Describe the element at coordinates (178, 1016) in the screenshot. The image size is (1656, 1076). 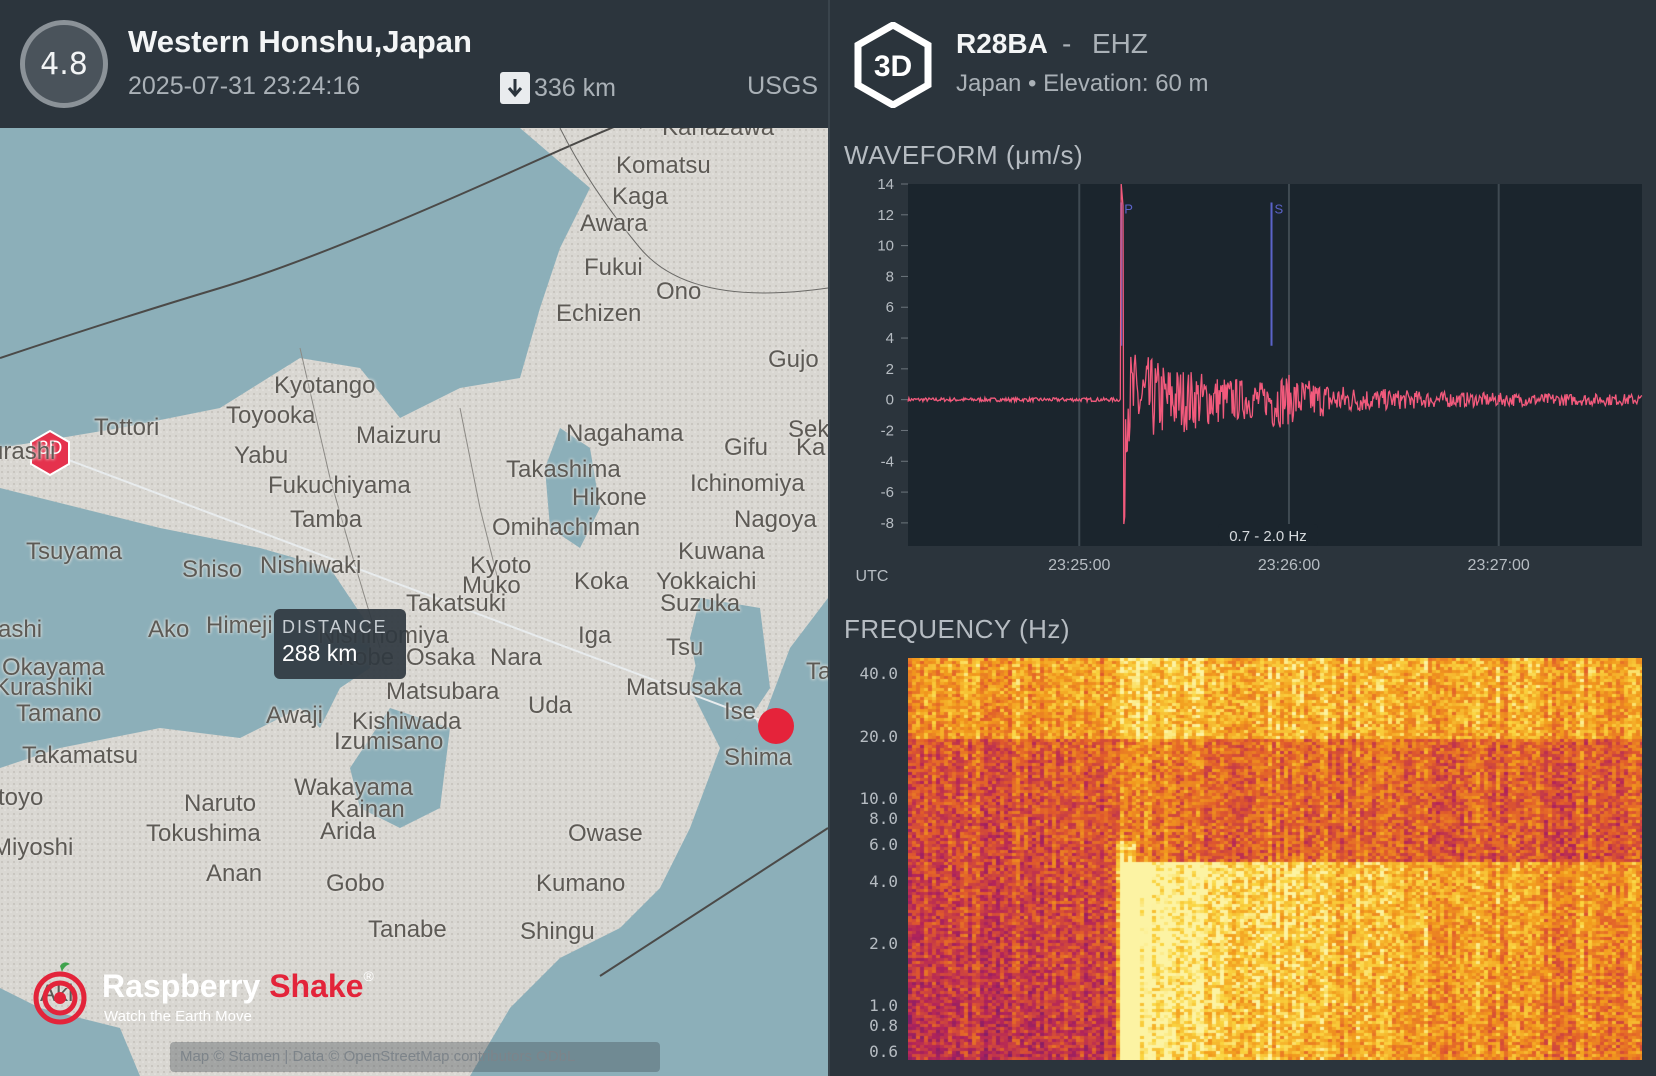
I see `brand-tagline: Watch the Earth Move` at that location.